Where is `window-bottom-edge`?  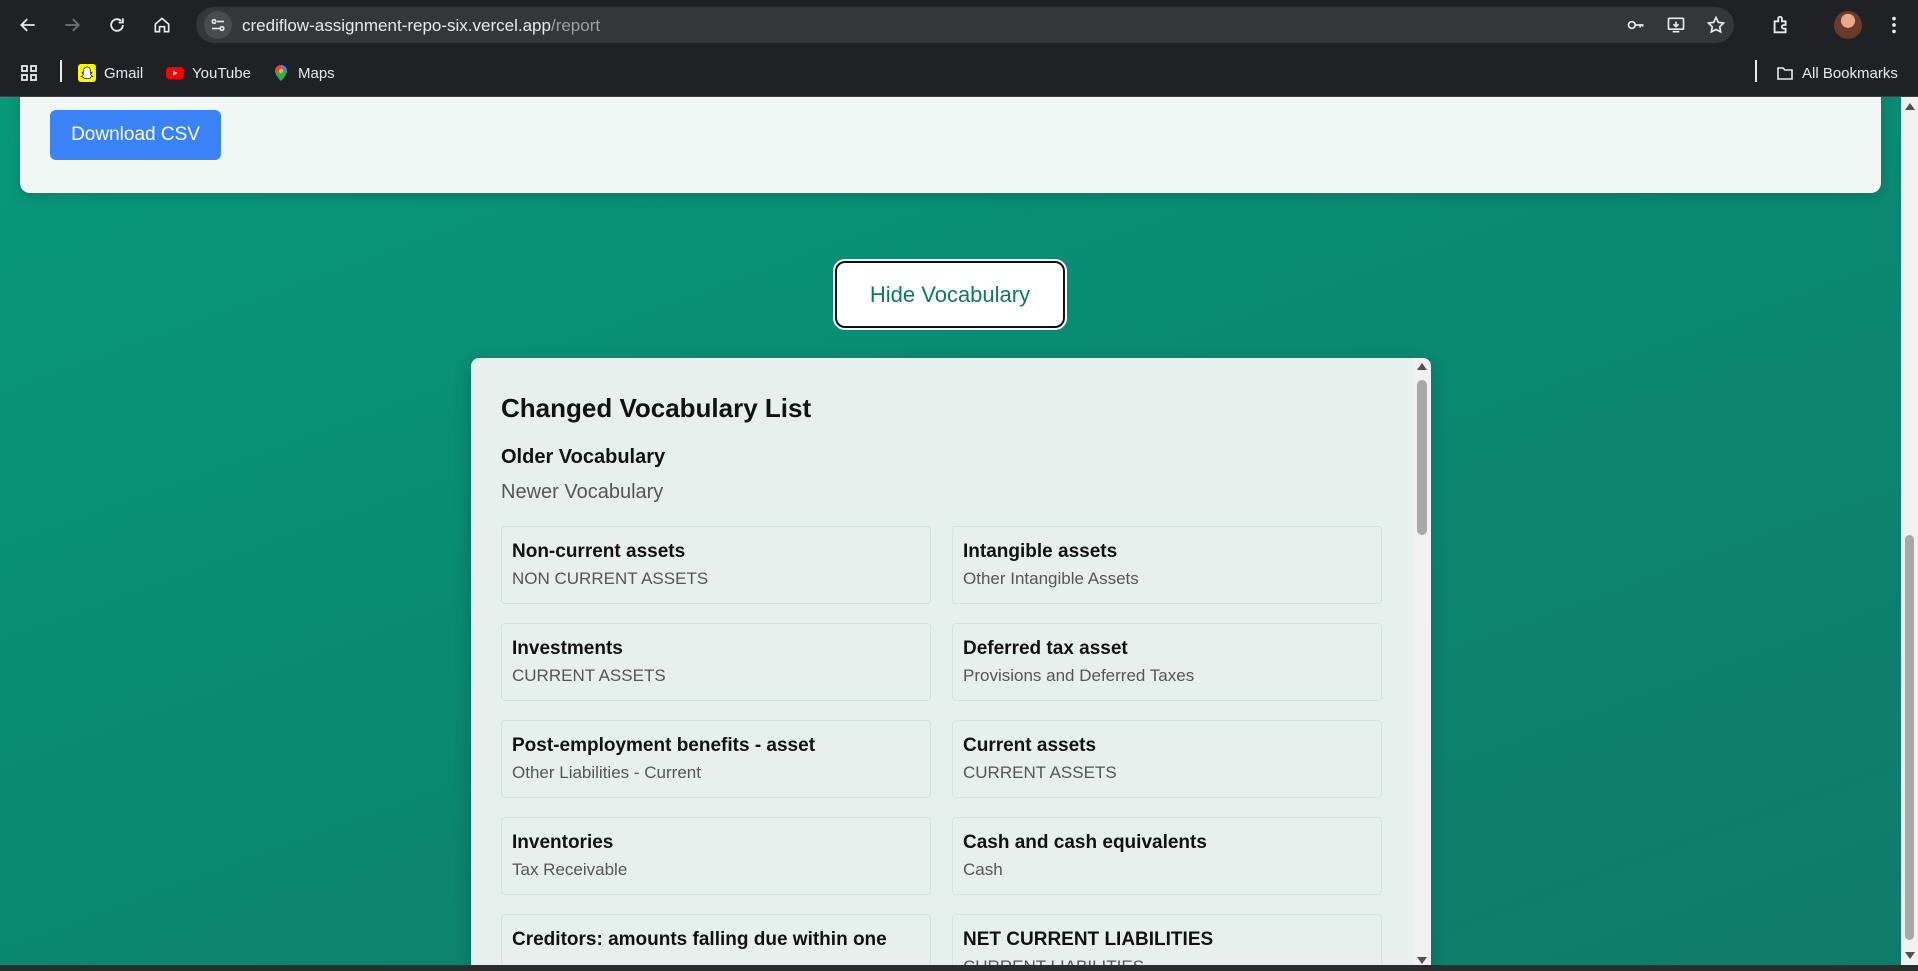 window-bottom-edge is located at coordinates (959, 968).